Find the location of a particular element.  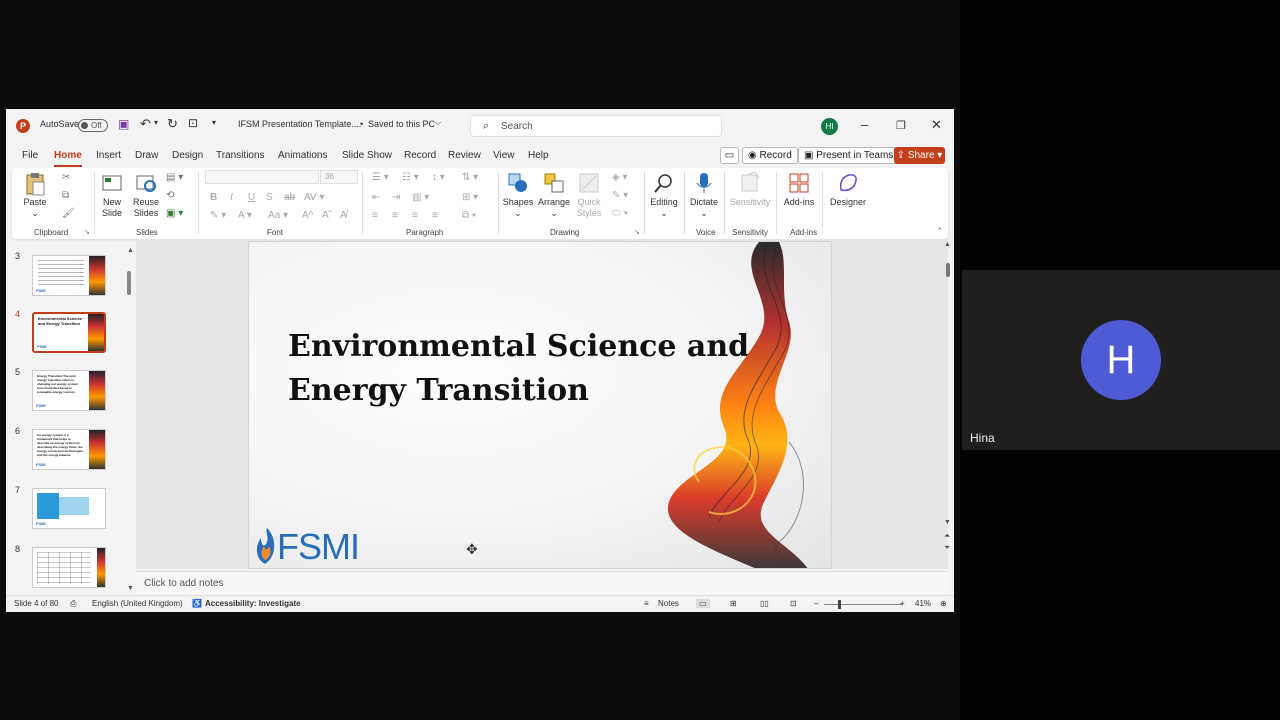

columns-icon: ▥ ▾ is located at coordinates (420, 197).